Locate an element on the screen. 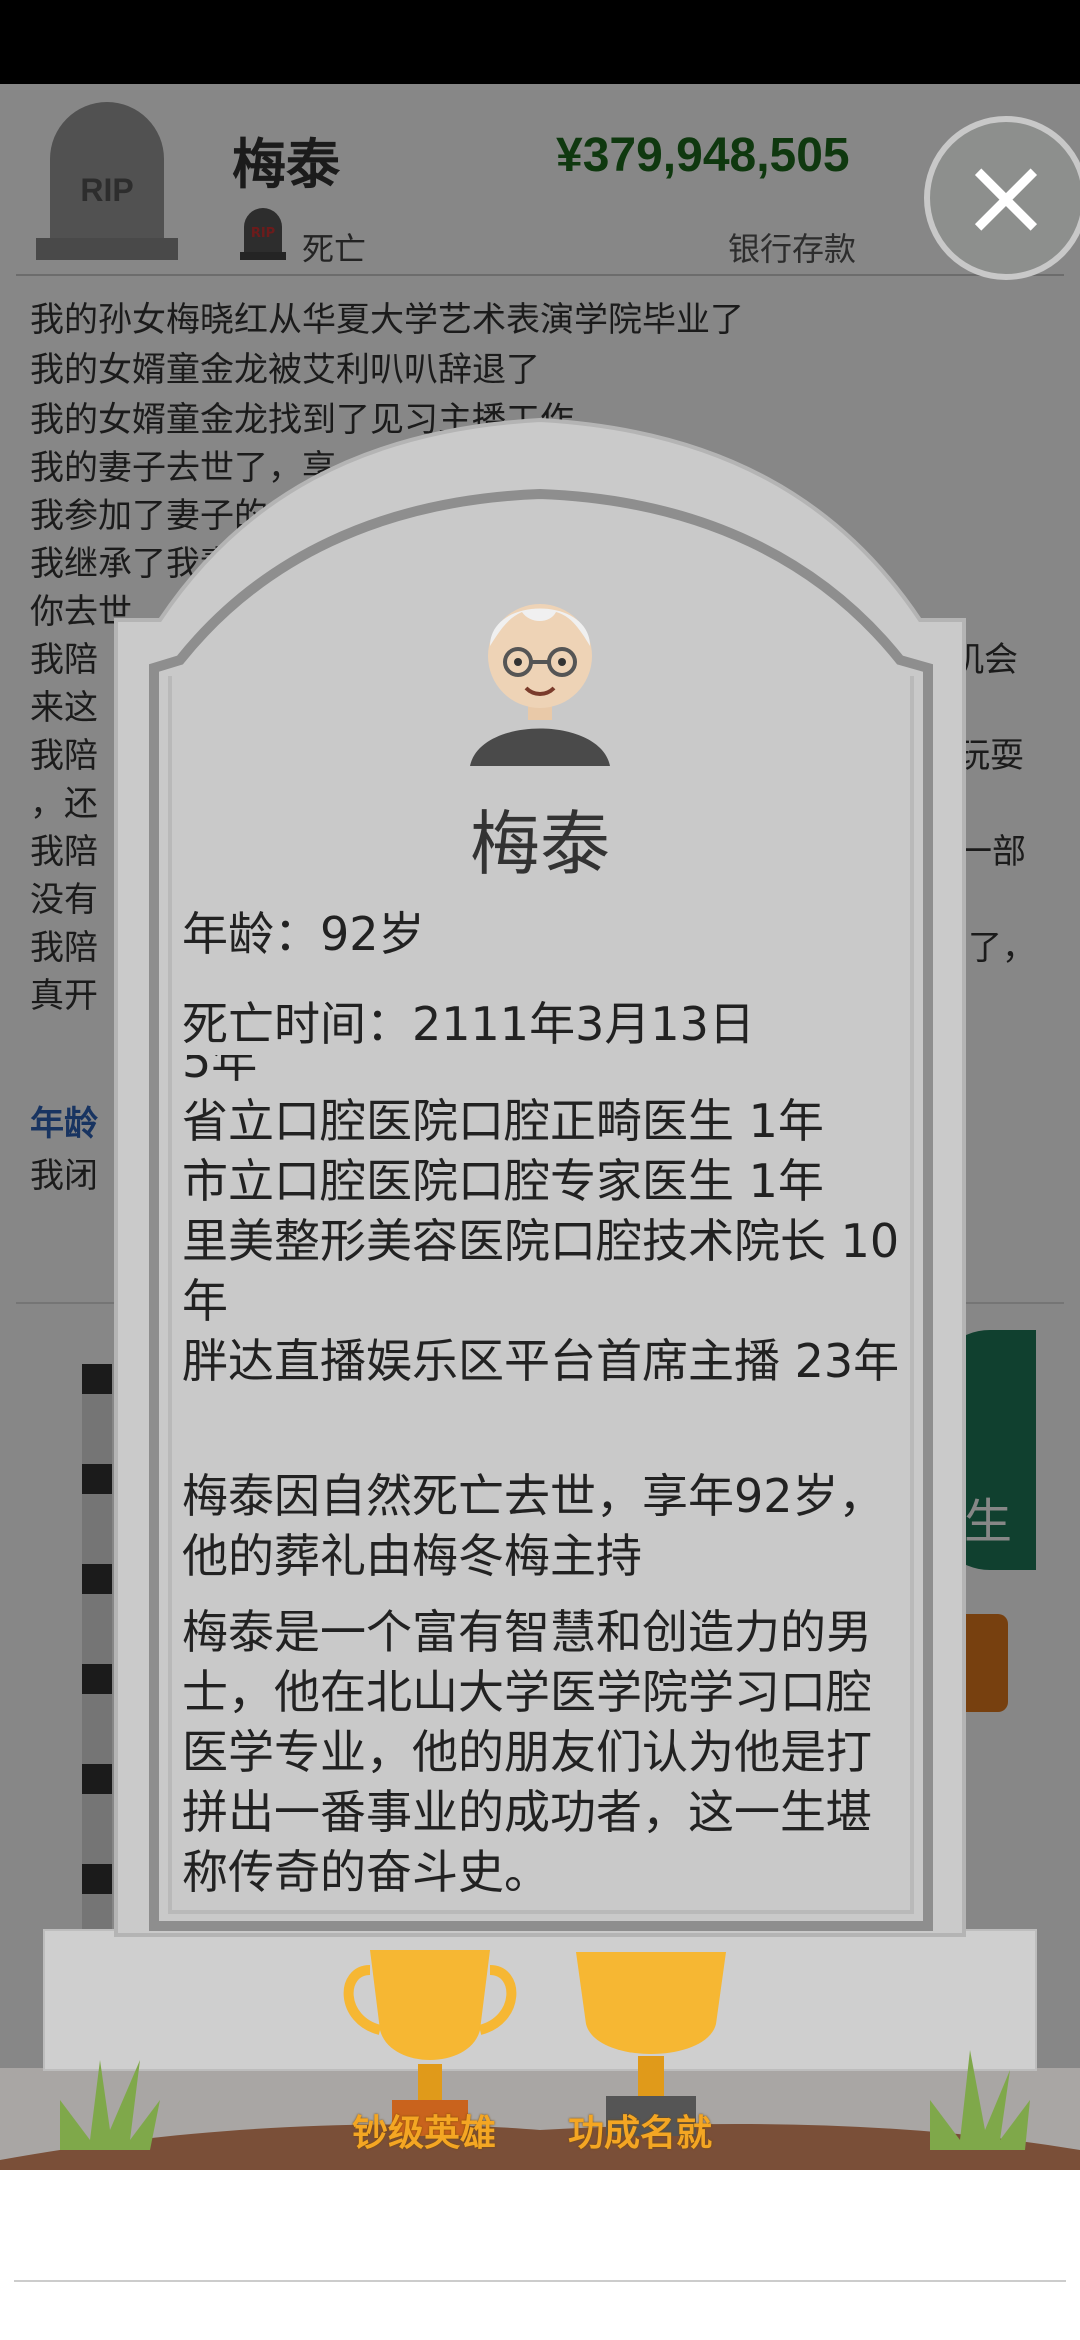 This screenshot has height=2340, width=1080. close-button: × is located at coordinates (1002, 198).